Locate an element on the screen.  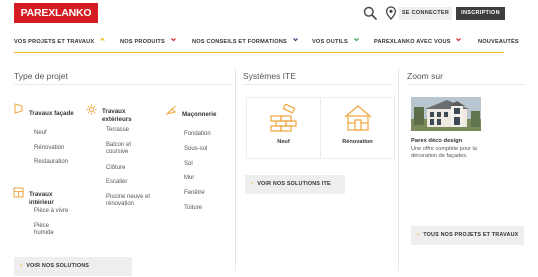
brick-wall-icon is located at coordinates (283, 118).